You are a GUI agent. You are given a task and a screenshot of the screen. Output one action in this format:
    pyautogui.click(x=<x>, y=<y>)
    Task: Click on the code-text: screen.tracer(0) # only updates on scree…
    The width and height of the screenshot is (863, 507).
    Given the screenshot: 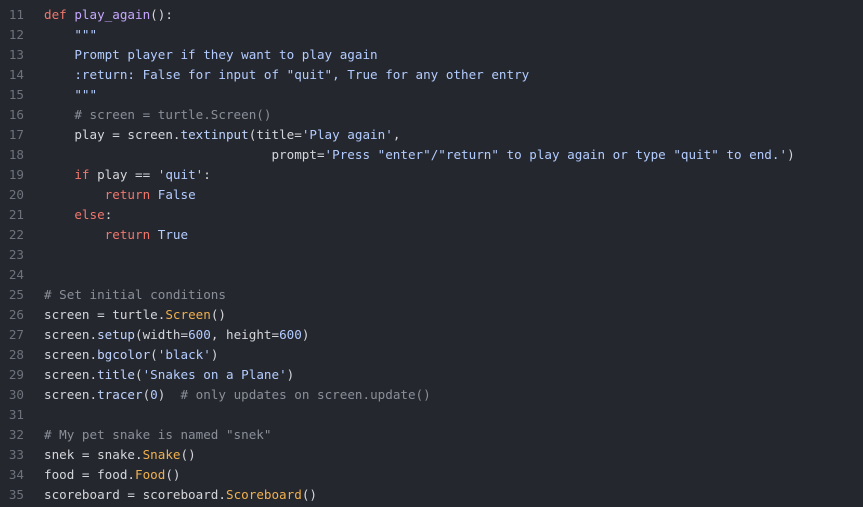 What is the action you would take?
    pyautogui.click(x=227, y=395)
    